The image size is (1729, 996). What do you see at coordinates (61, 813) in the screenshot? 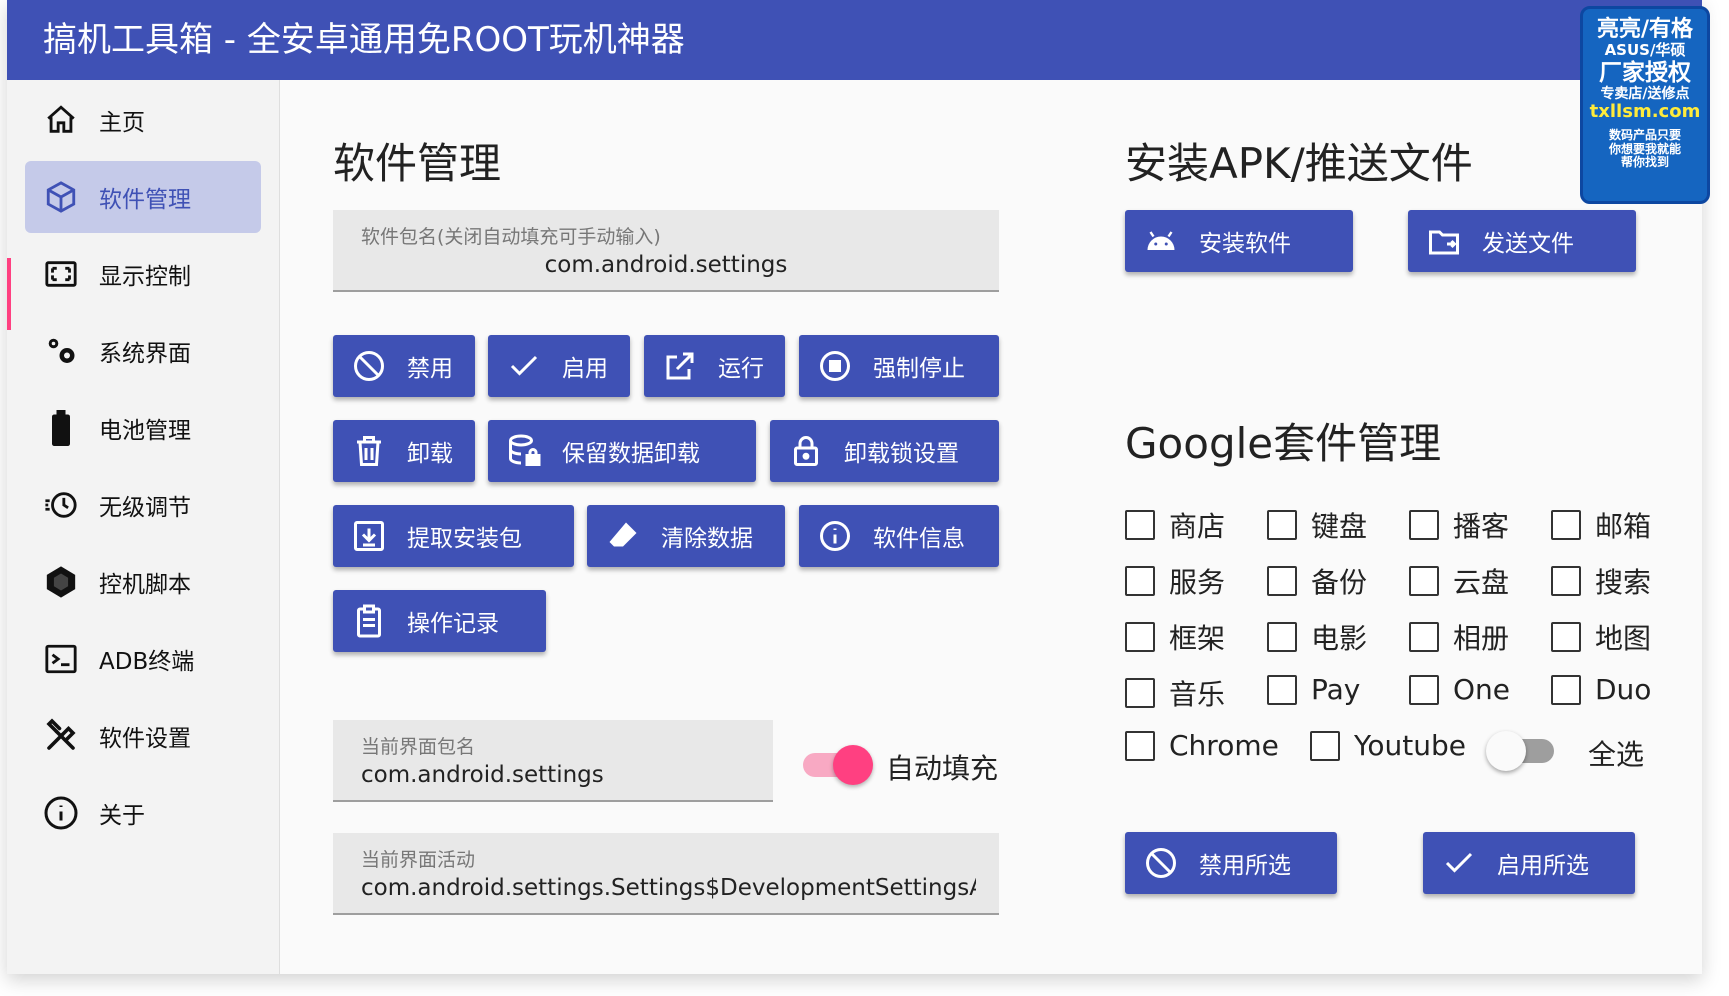
I see `info-icon` at bounding box center [61, 813].